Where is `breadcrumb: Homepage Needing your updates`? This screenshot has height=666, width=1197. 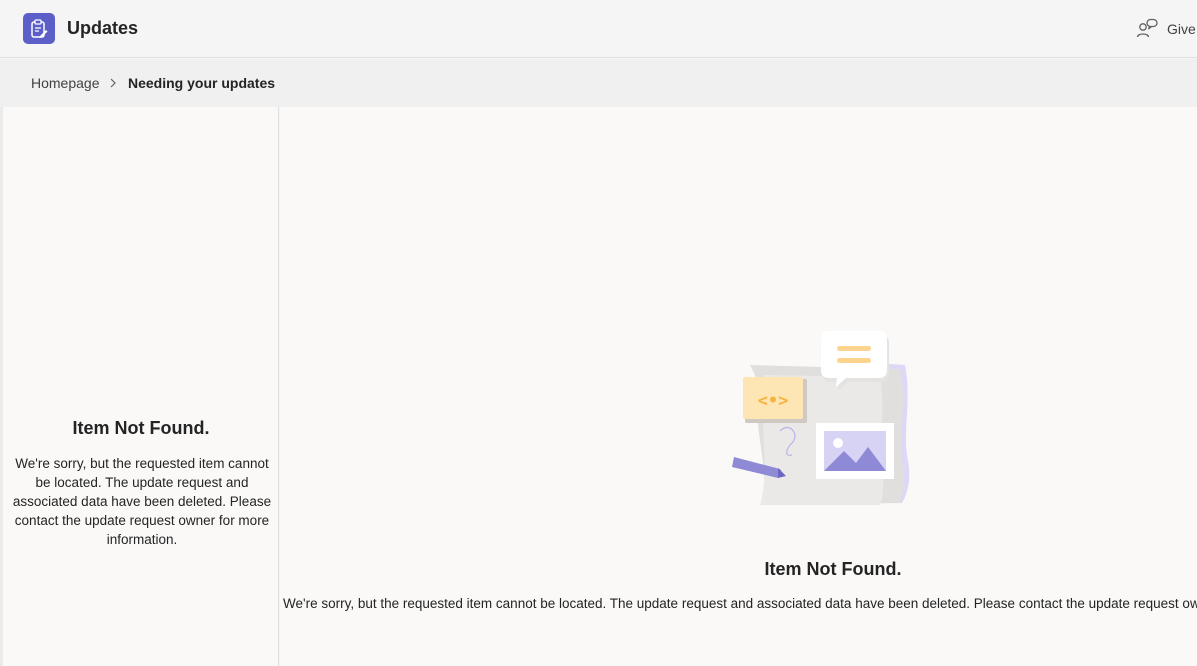
breadcrumb: Homepage Needing your updates is located at coordinates (598, 83).